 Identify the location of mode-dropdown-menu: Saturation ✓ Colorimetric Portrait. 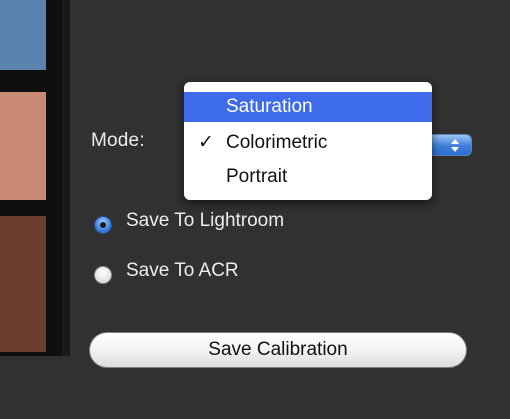
(308, 141).